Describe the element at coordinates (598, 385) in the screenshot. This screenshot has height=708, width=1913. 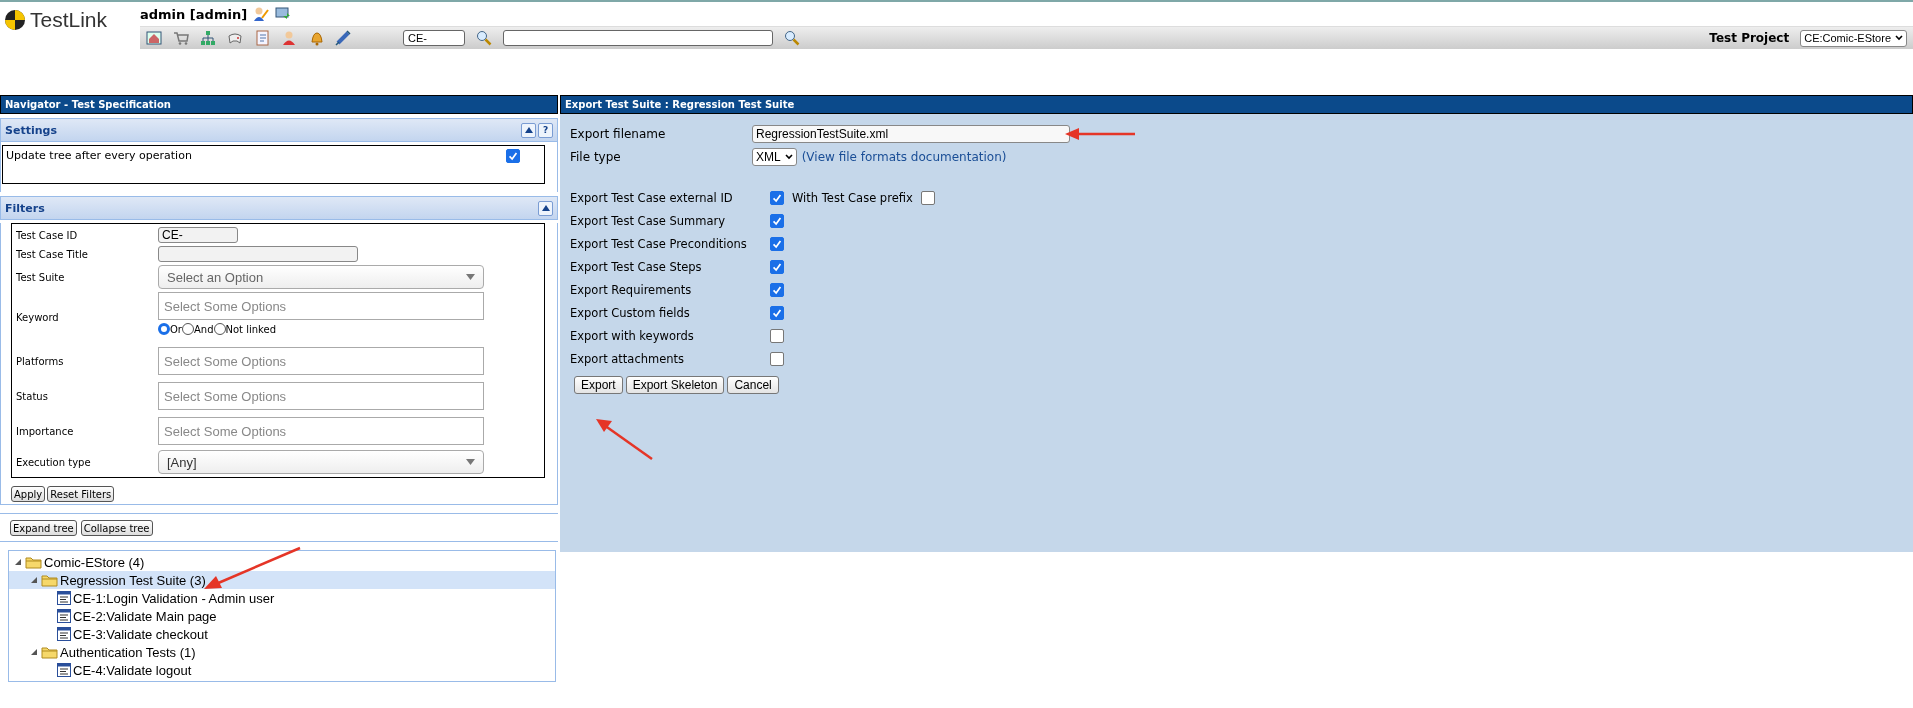
I see `form-button: Export` at that location.